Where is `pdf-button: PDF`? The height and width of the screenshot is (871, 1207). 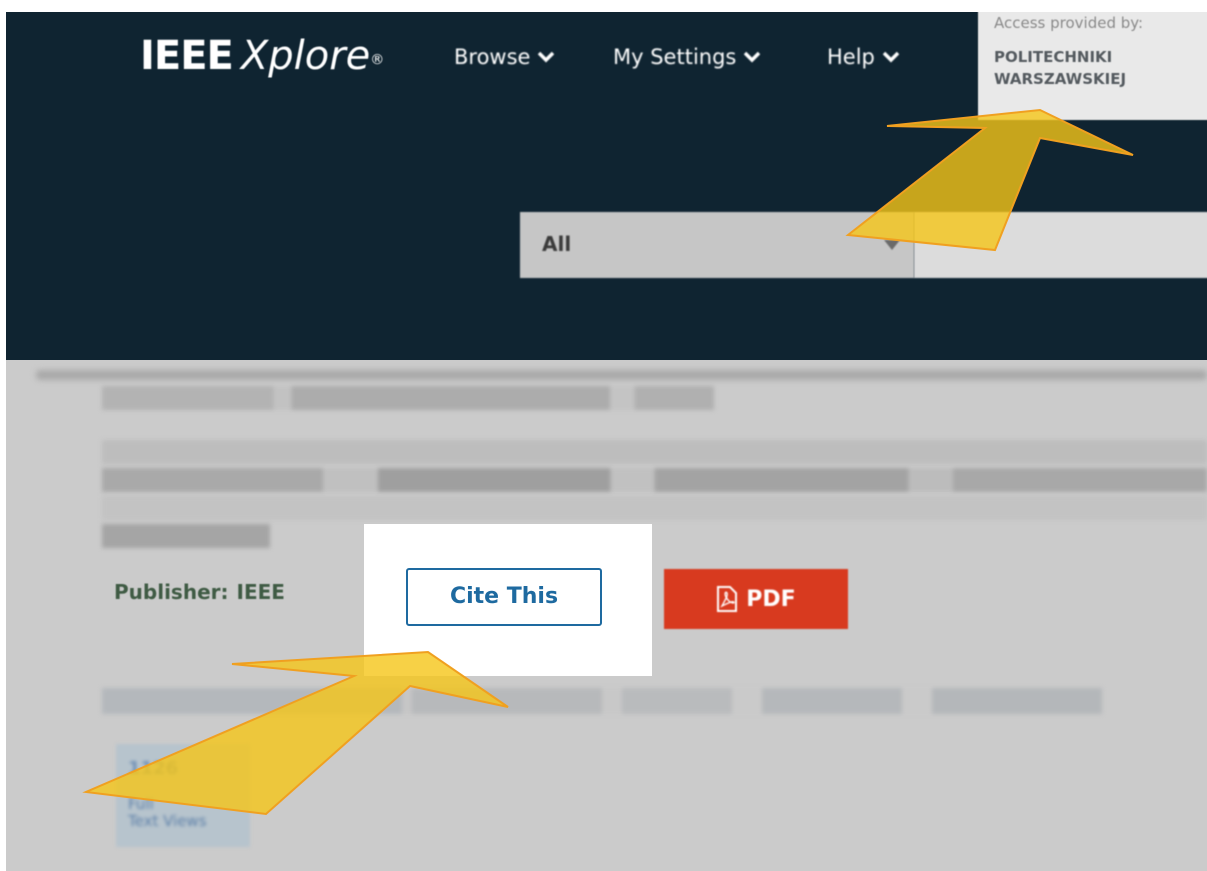 pdf-button: PDF is located at coordinates (756, 599).